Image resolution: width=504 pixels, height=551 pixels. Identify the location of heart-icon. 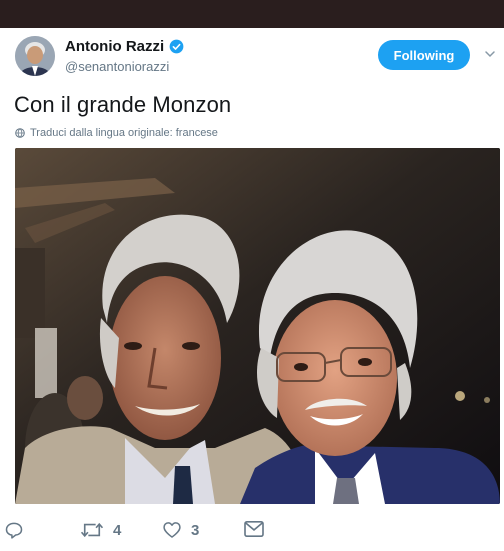
(172, 530).